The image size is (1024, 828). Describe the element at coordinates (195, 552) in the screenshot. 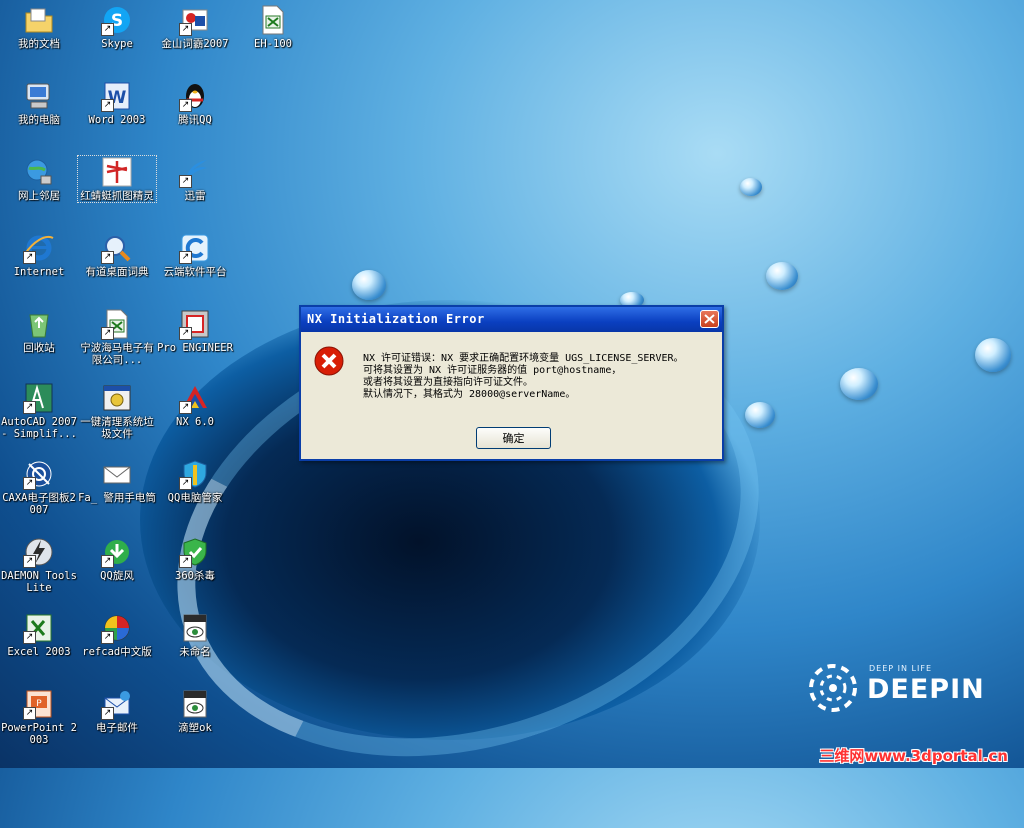

I see `antivirus-shield-icon: ↗` at that location.